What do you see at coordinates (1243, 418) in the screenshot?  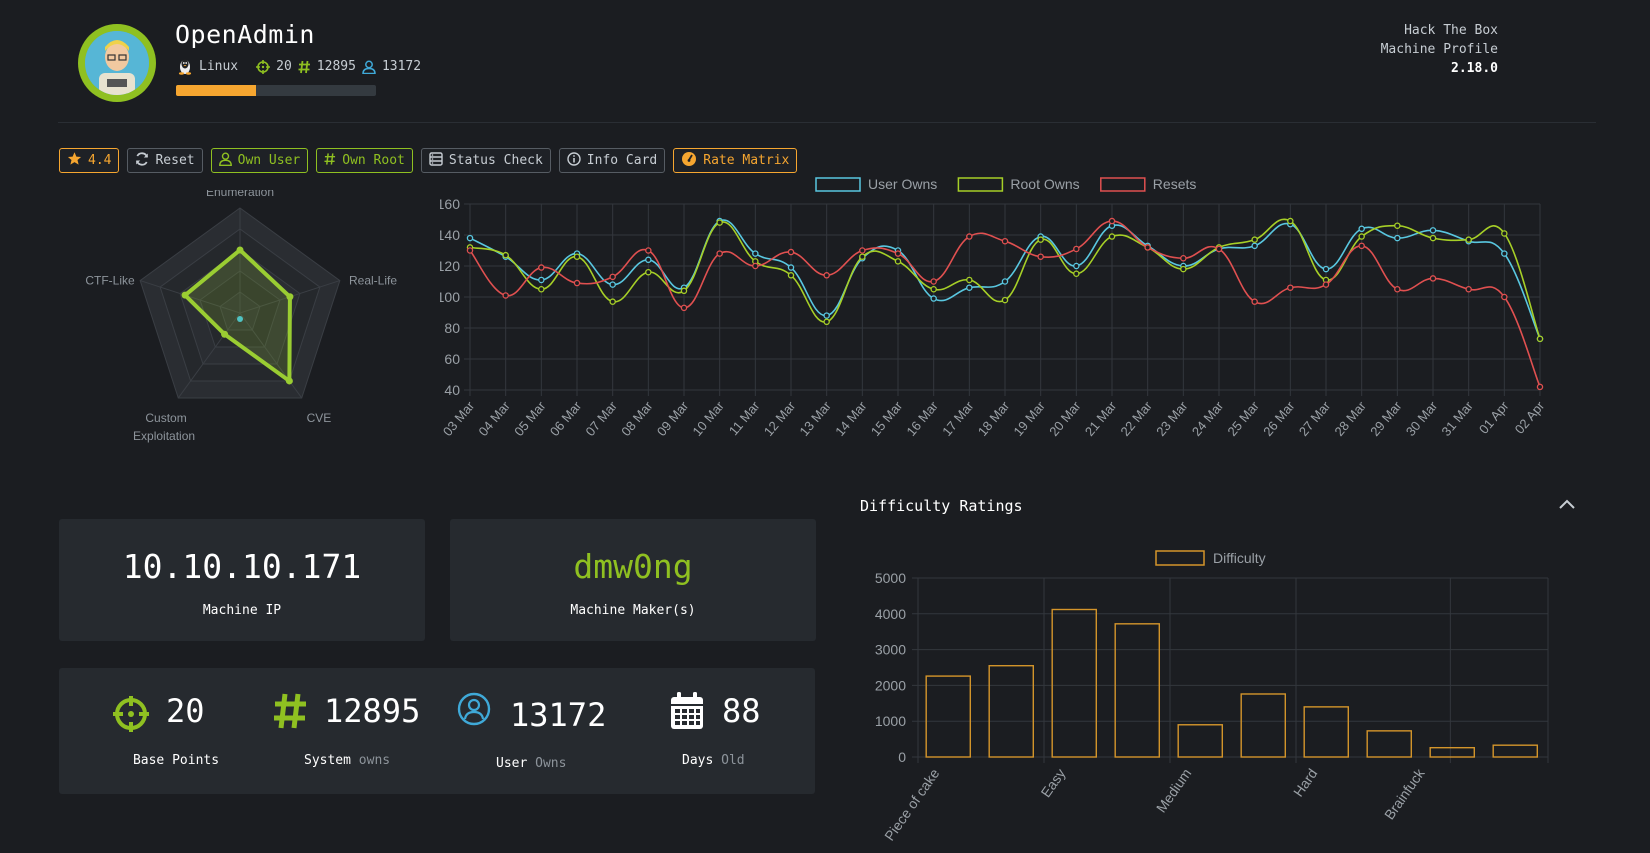 I see `x-tick-label: 25 Mar` at bounding box center [1243, 418].